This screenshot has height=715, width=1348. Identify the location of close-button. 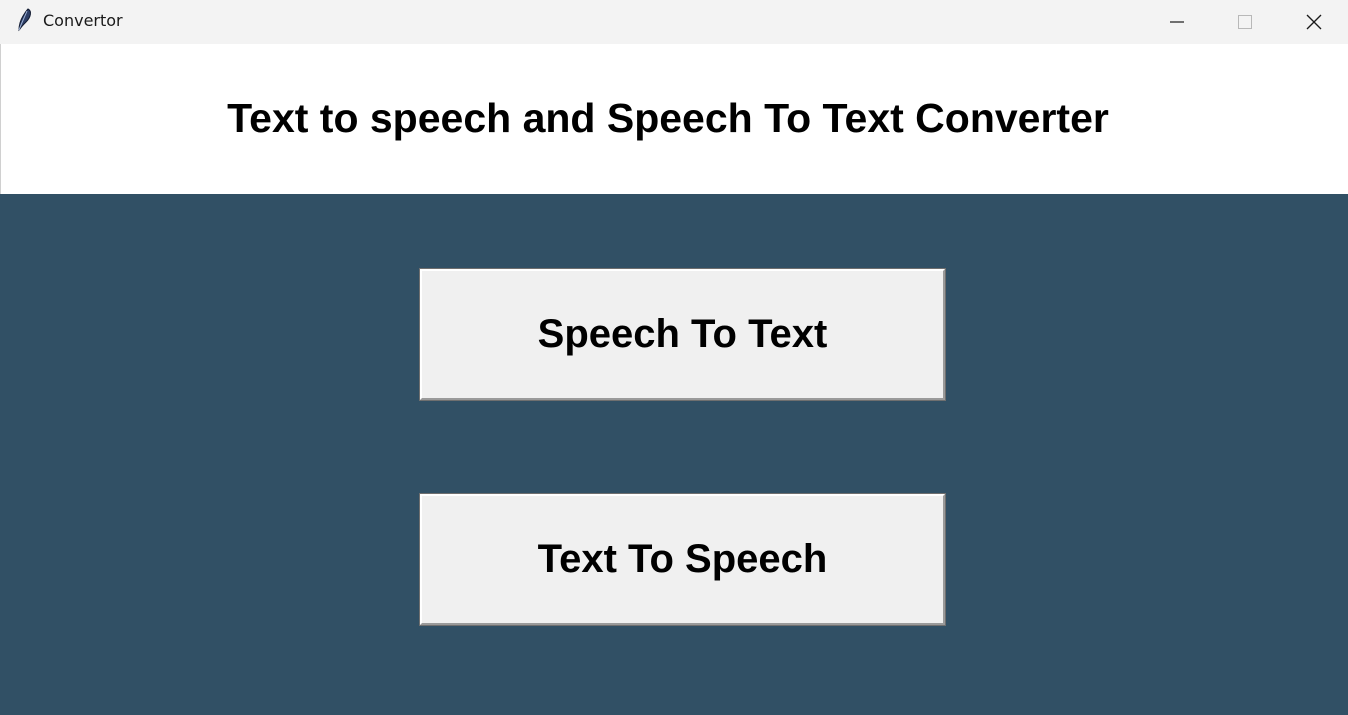
(1314, 22).